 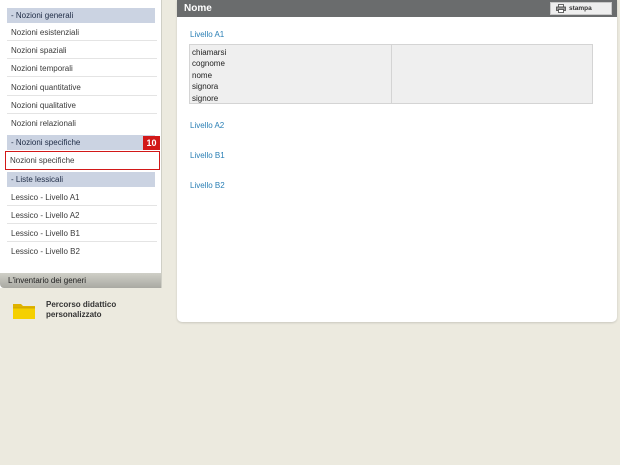 I want to click on sidebar-item-nozioni-relazionali: Nozioni relazionali, so click(x=82, y=123).